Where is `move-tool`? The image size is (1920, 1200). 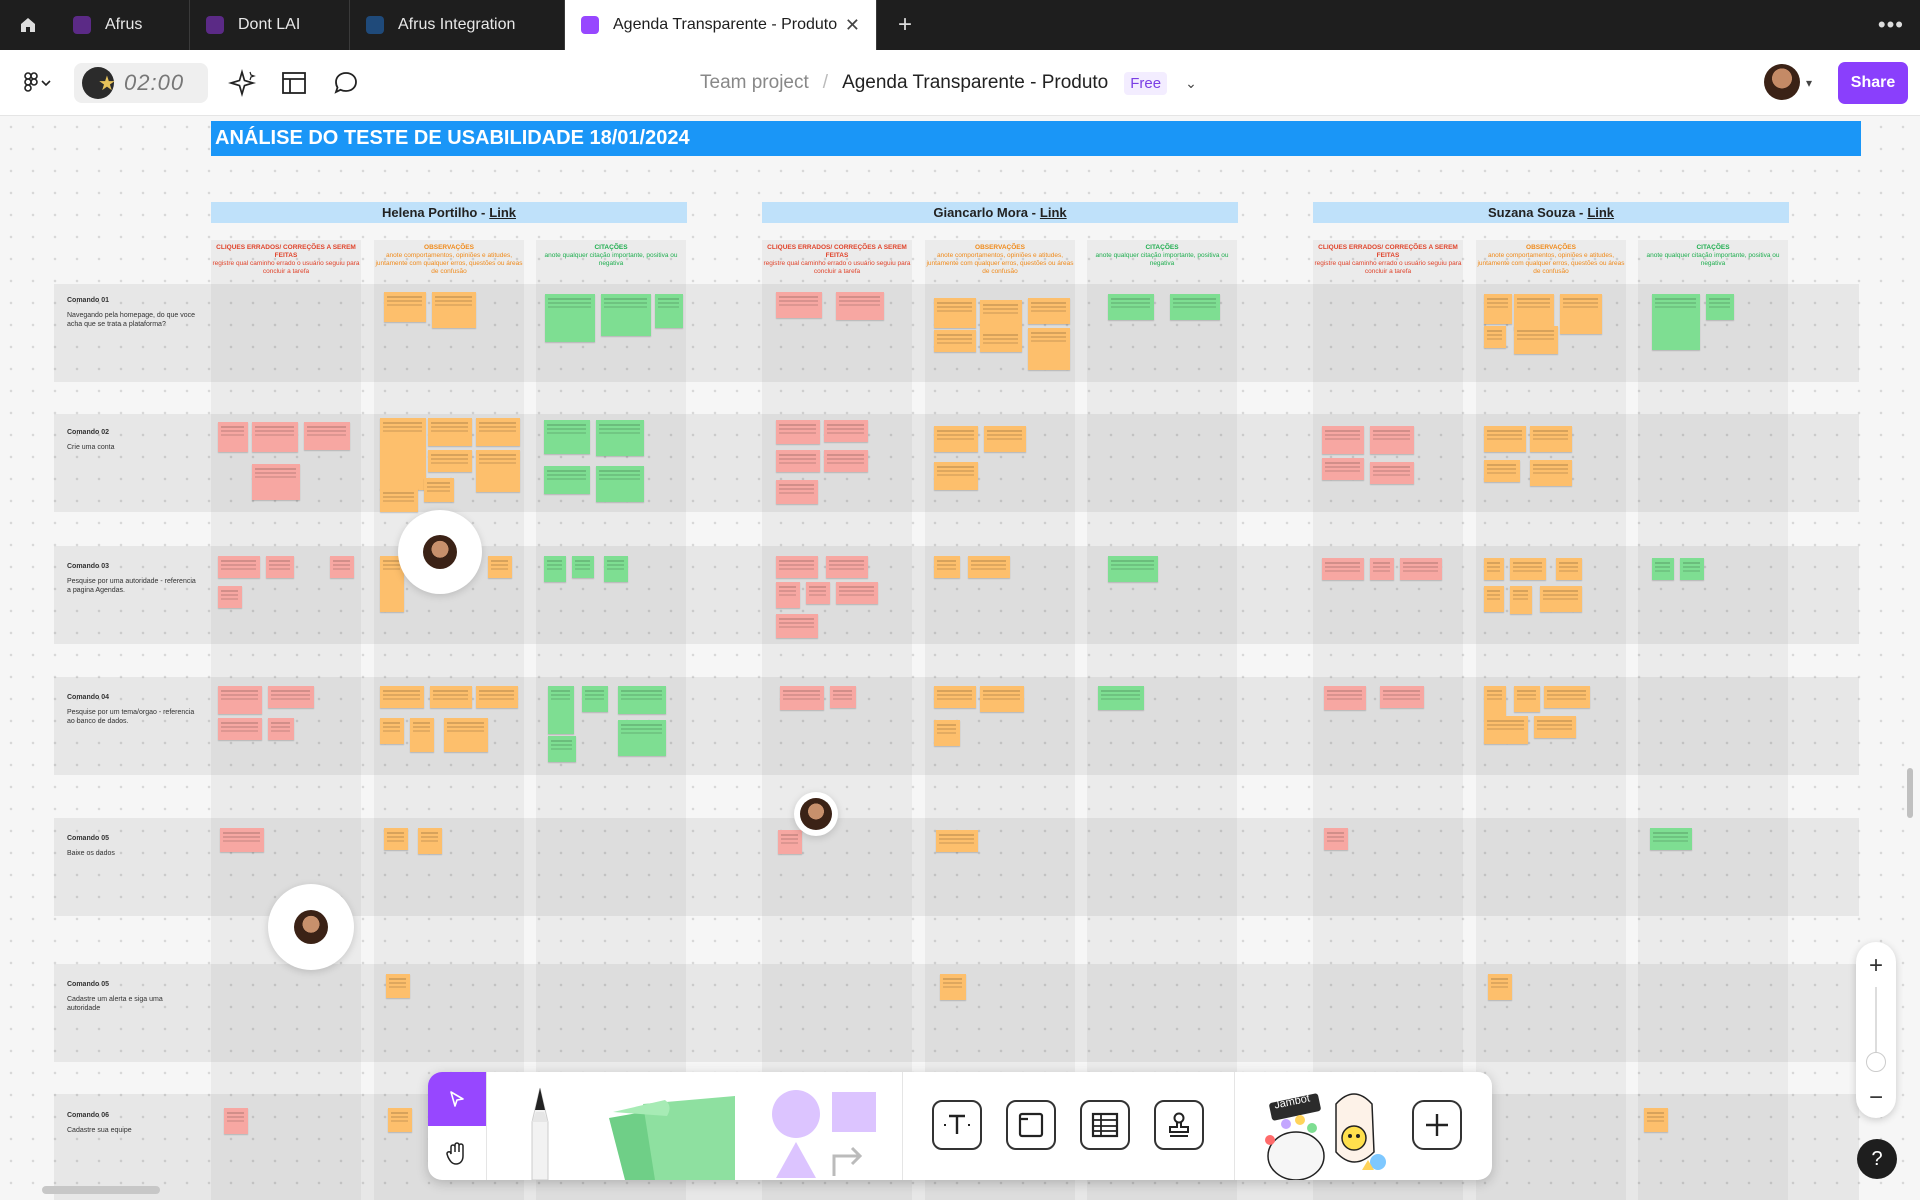 move-tool is located at coordinates (457, 1099).